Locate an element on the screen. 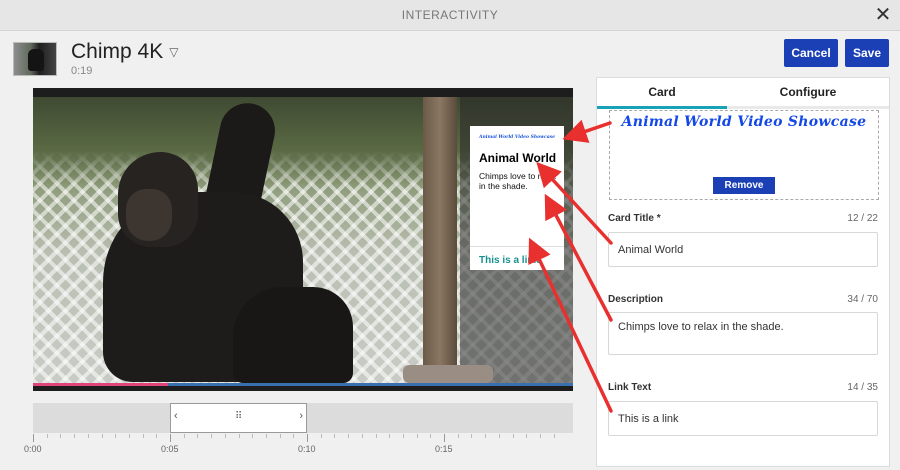  modal-title-bar: INTERACTIVITY ✕ is located at coordinates (450, 15).